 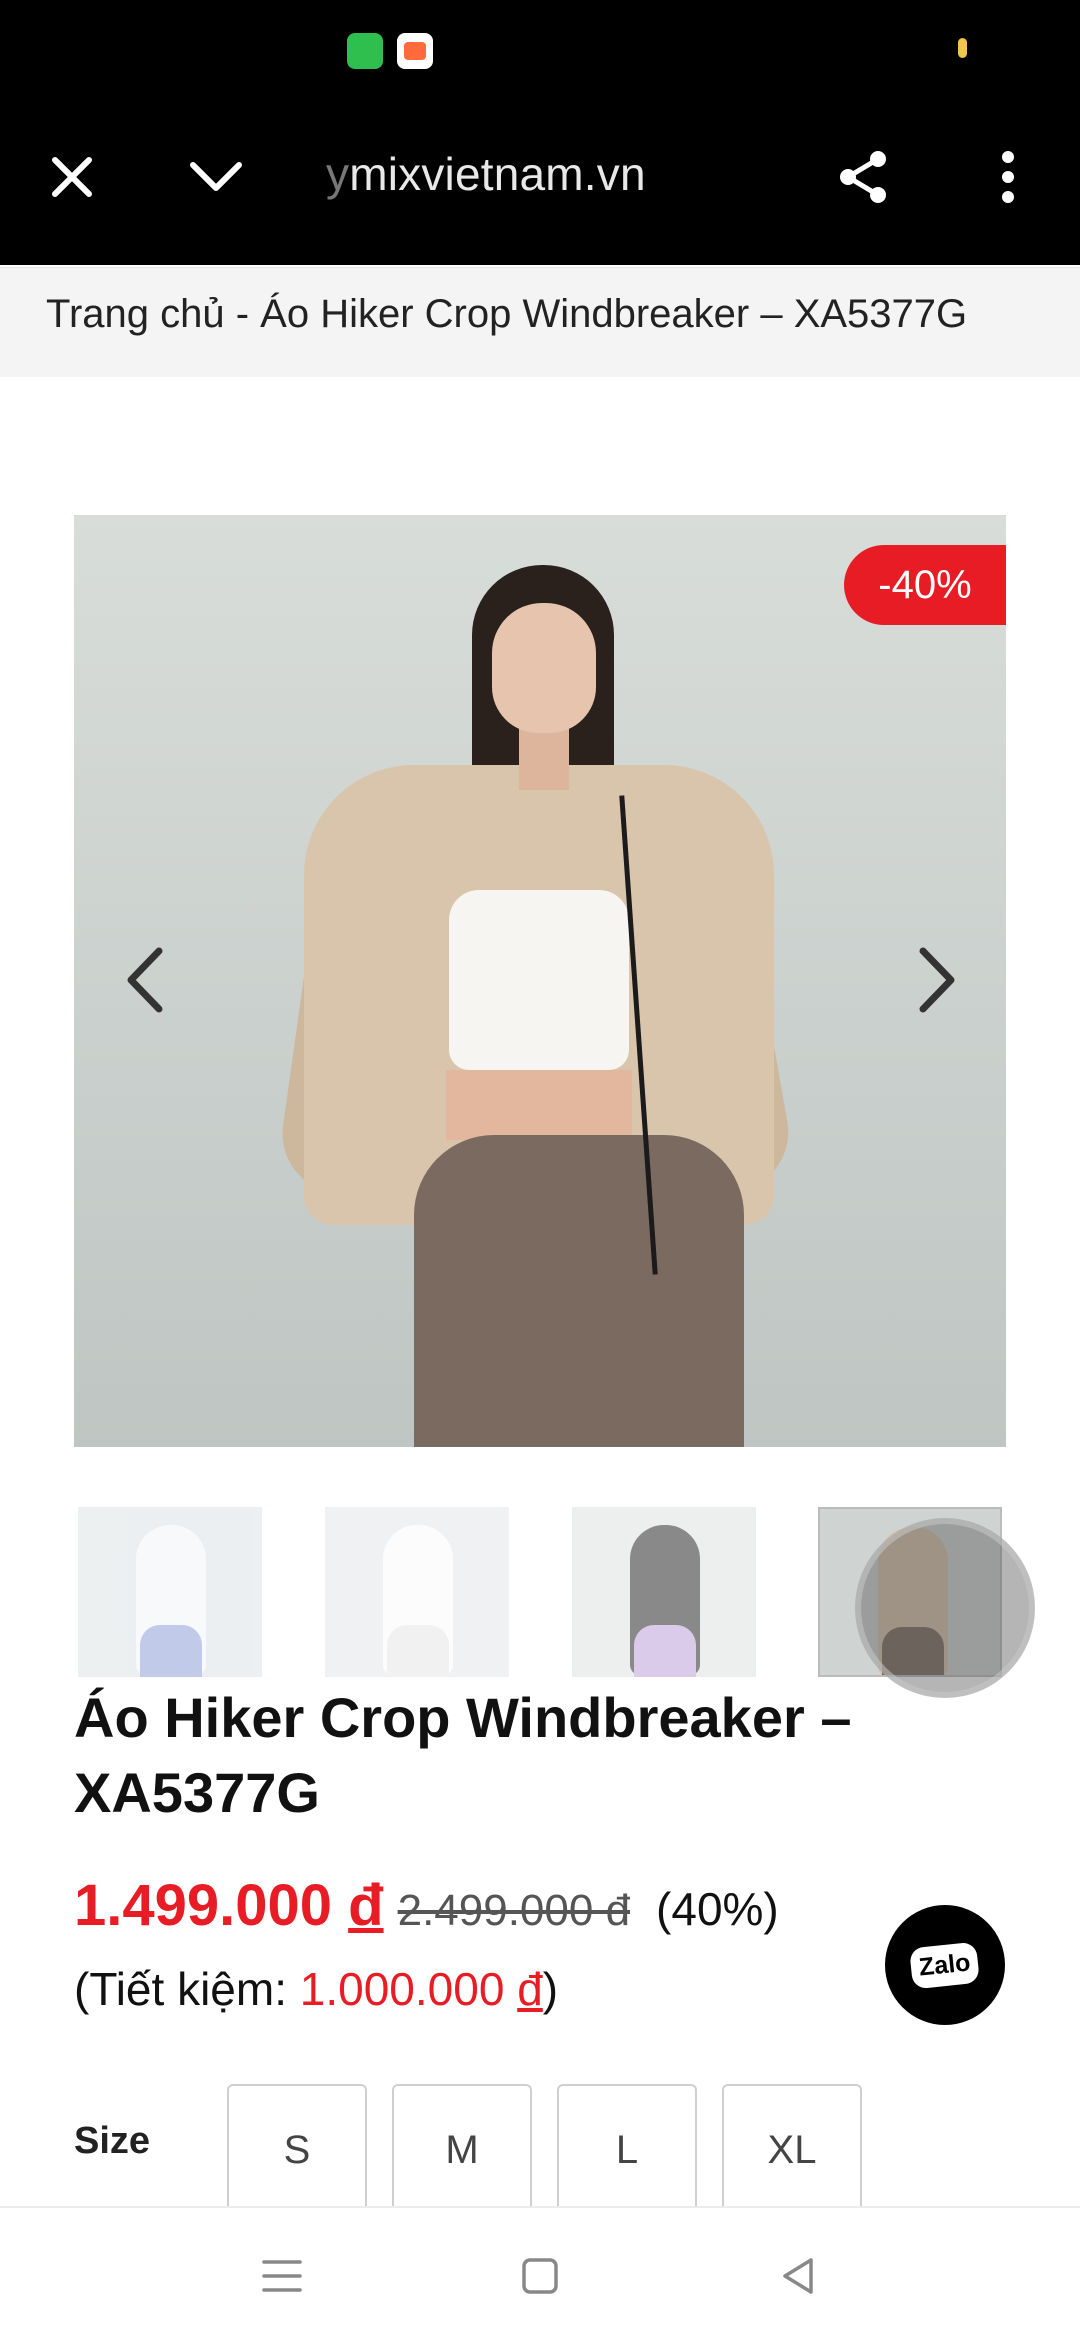 I want to click on url-text: ymixvietnam.vn, so click(x=486, y=174).